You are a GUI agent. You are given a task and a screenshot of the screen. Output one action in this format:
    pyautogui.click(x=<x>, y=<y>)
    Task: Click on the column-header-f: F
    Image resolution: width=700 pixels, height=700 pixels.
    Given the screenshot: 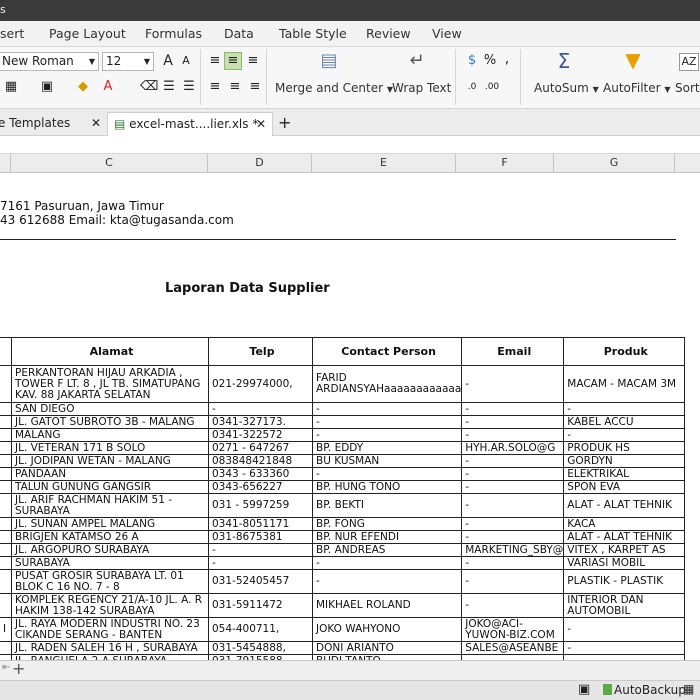 What is the action you would take?
    pyautogui.click(x=505, y=163)
    